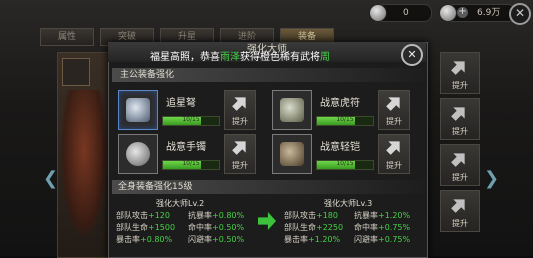  I want to click on bracelet-icon, so click(138, 154).